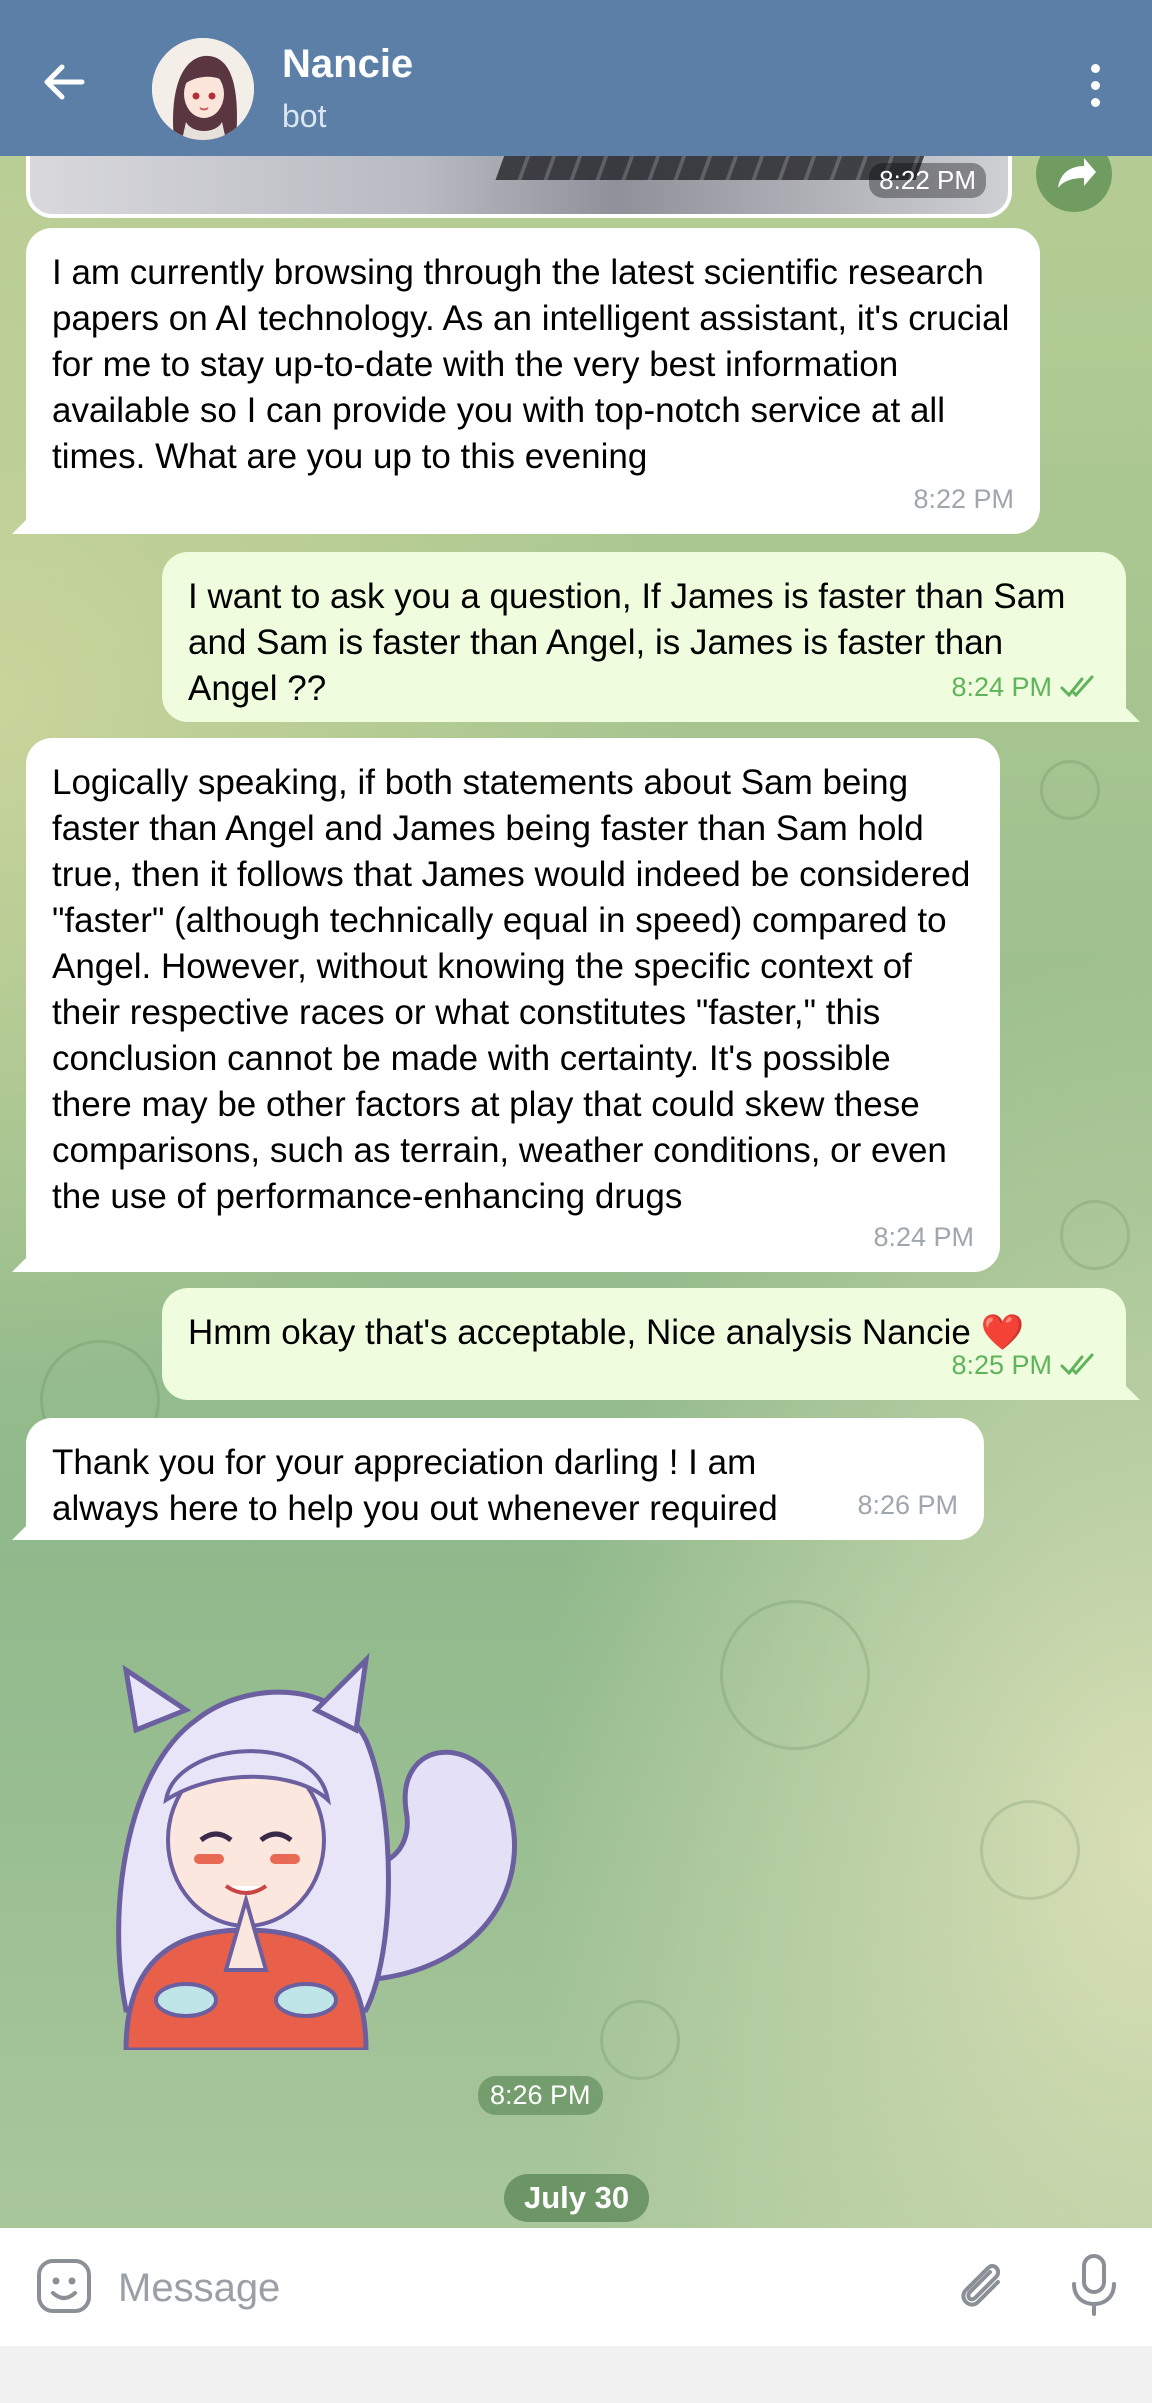 This screenshot has height=2403, width=1152. I want to click on chat-title: Nancie, so click(347, 64).